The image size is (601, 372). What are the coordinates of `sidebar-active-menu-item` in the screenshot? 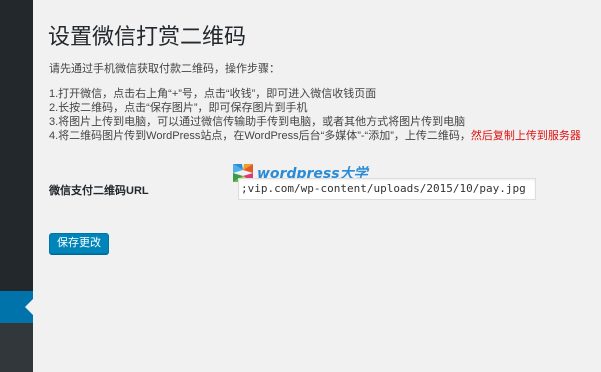 It's located at (16, 307).